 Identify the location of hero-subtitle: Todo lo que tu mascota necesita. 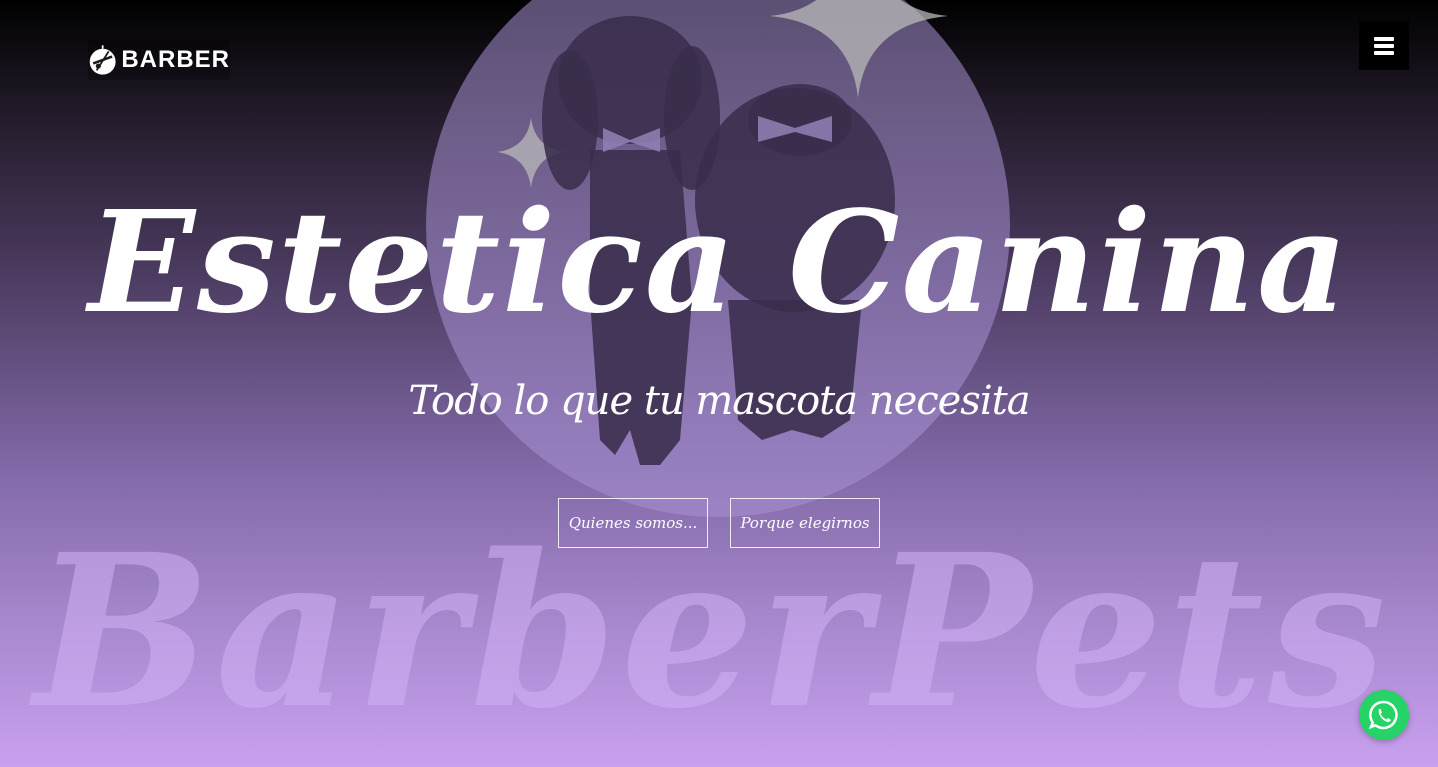
(719, 401).